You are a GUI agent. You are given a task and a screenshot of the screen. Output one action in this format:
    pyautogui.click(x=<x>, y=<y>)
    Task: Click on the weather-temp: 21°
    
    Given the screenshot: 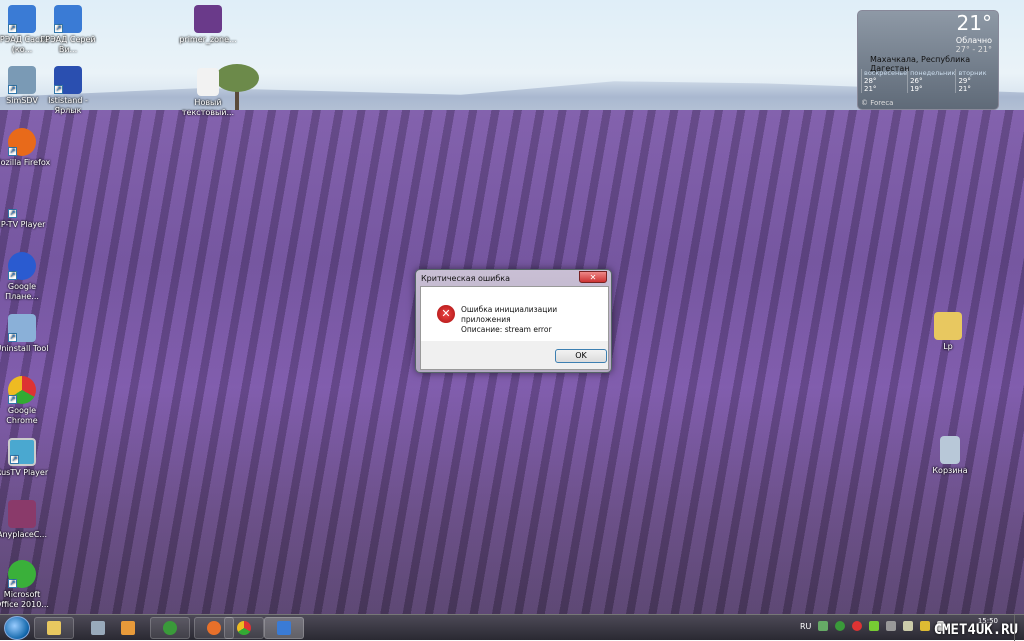 What is the action you would take?
    pyautogui.click(x=974, y=23)
    